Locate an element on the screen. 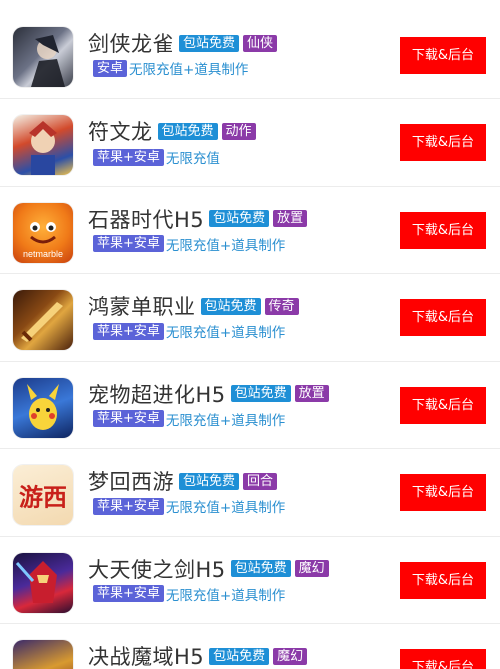  journey-west-logo-icon: 游西 is located at coordinates (43, 495).